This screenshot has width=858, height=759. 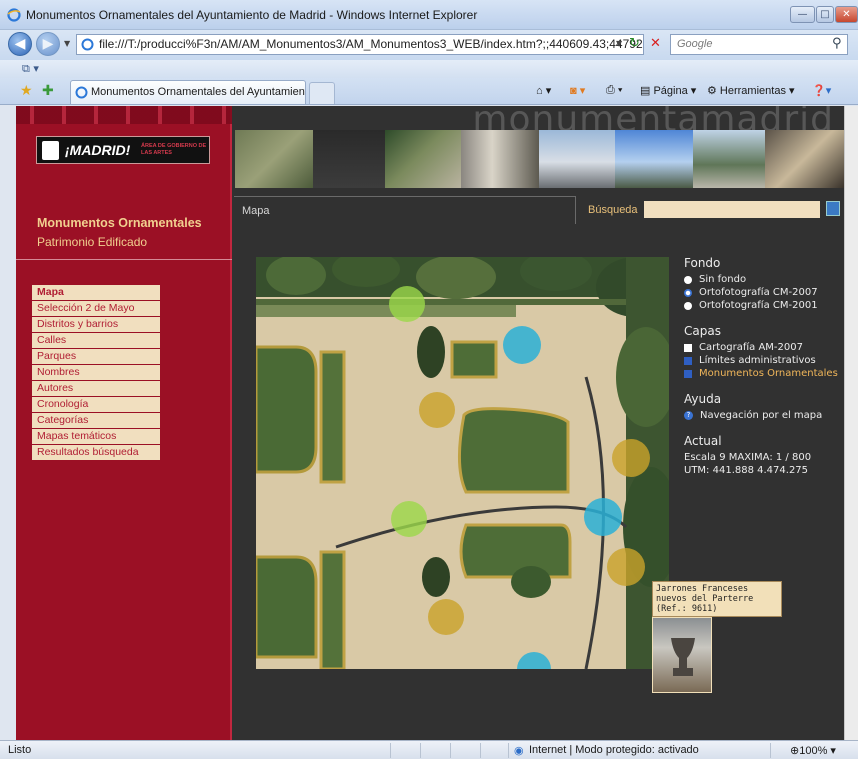 What do you see at coordinates (614, 750) in the screenshot?
I see `security-zone-label: Internet | Modo protegido: activado` at bounding box center [614, 750].